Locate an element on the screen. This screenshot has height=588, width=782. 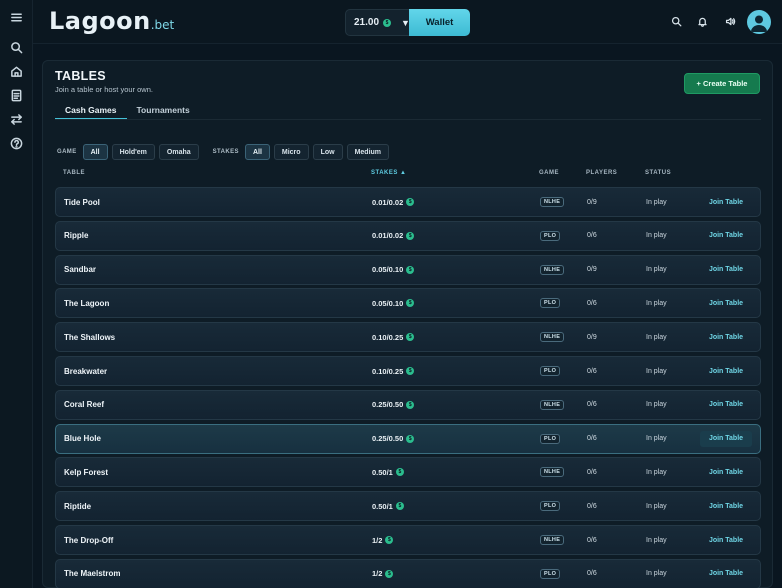
table-name: Riptide is located at coordinates (78, 506).